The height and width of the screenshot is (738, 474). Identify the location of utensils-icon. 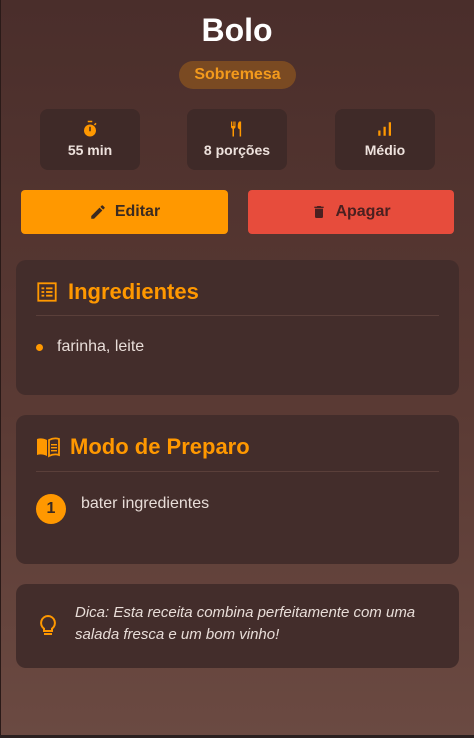
(236, 129).